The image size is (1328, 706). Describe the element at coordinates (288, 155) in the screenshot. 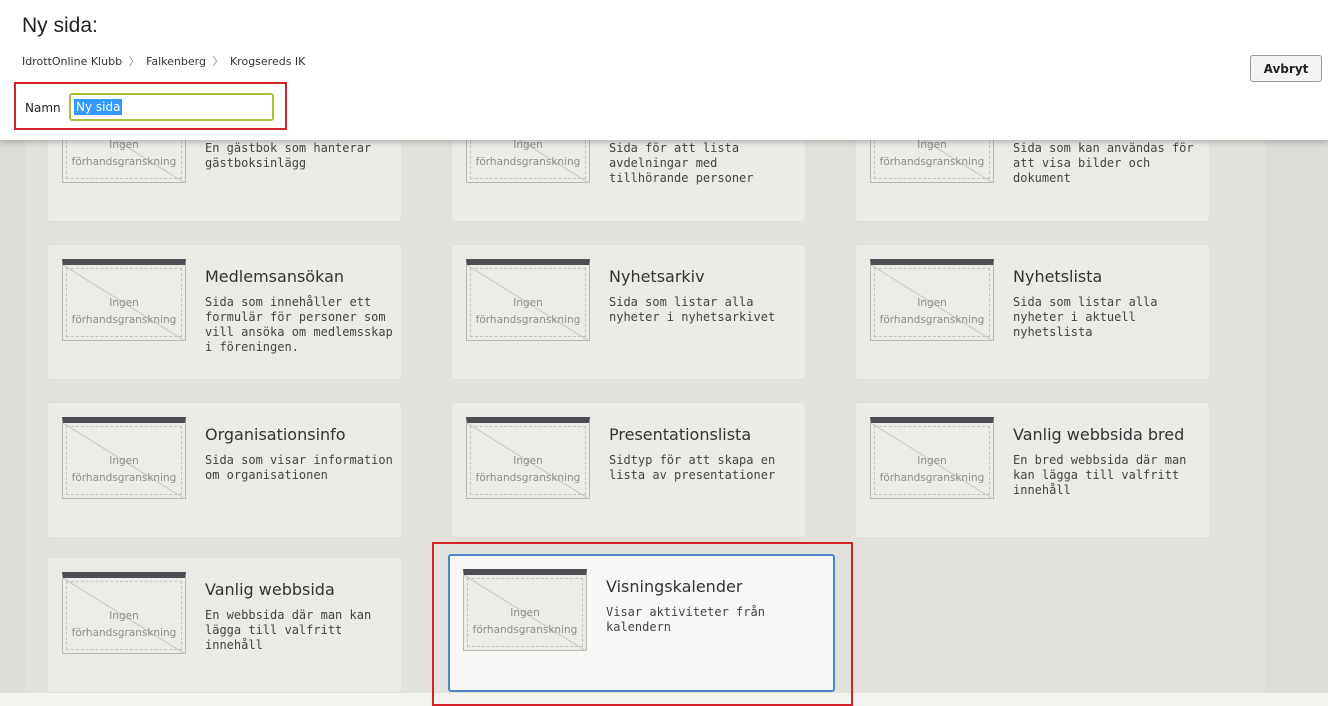

I see `card-description: En gästbok som hanterar gästboksinlägg` at that location.